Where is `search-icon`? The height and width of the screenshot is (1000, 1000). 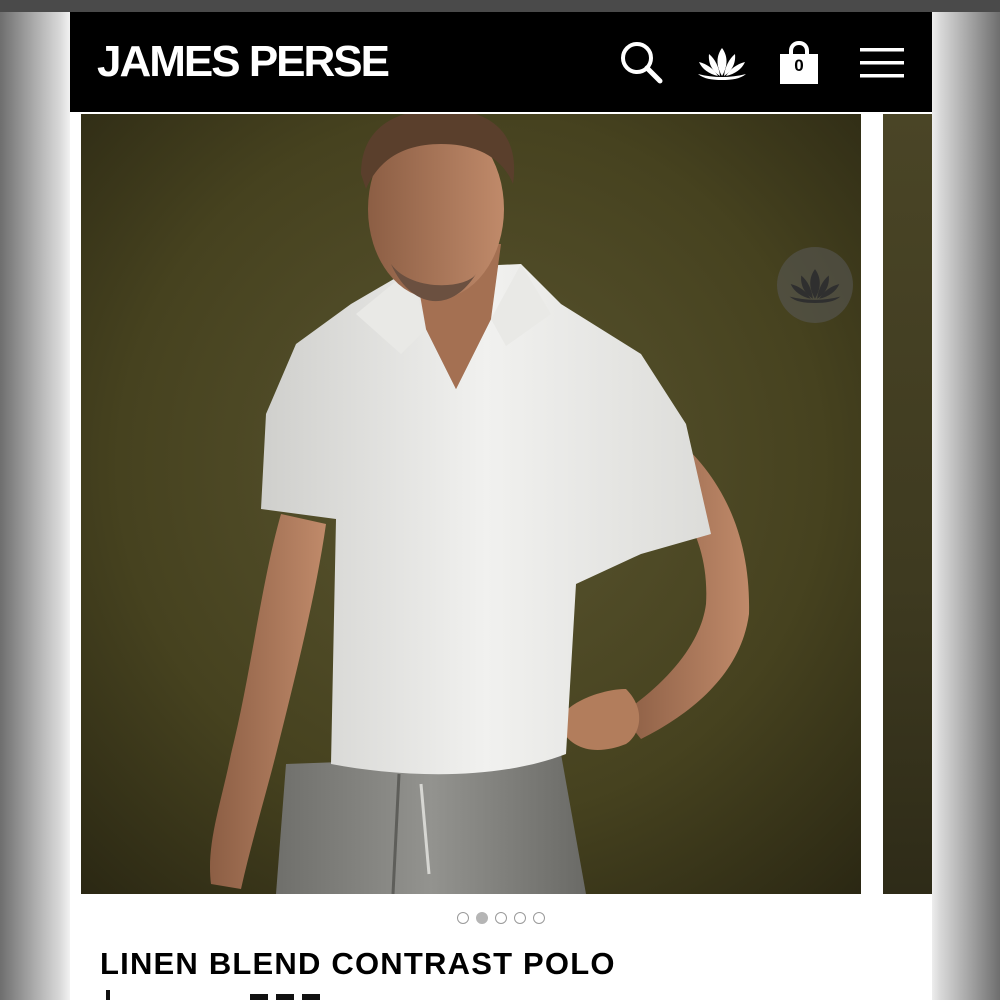 search-icon is located at coordinates (642, 63).